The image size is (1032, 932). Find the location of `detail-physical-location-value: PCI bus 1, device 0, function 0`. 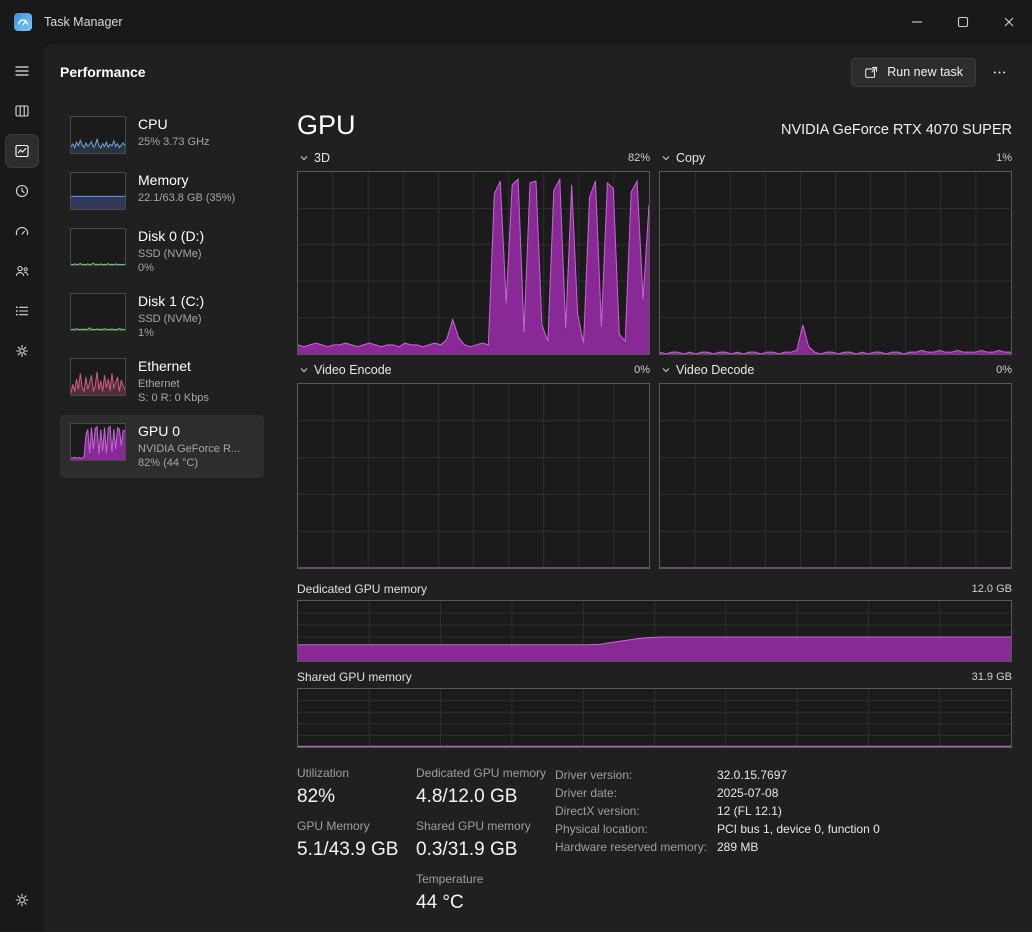

detail-physical-location-value: PCI bus 1, device 0, function 0 is located at coordinates (798, 829).